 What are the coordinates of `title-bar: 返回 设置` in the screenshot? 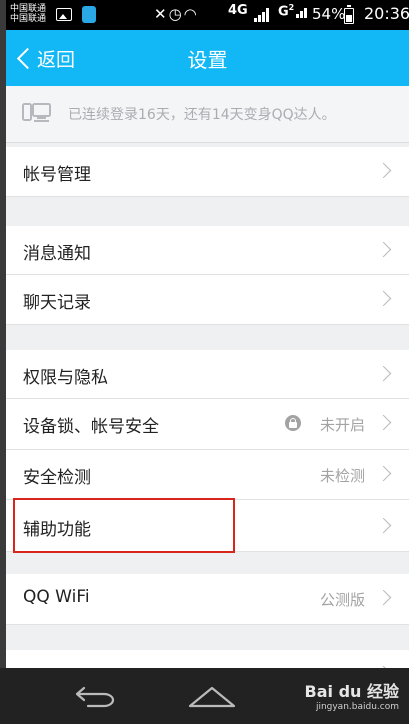 It's located at (207, 58).